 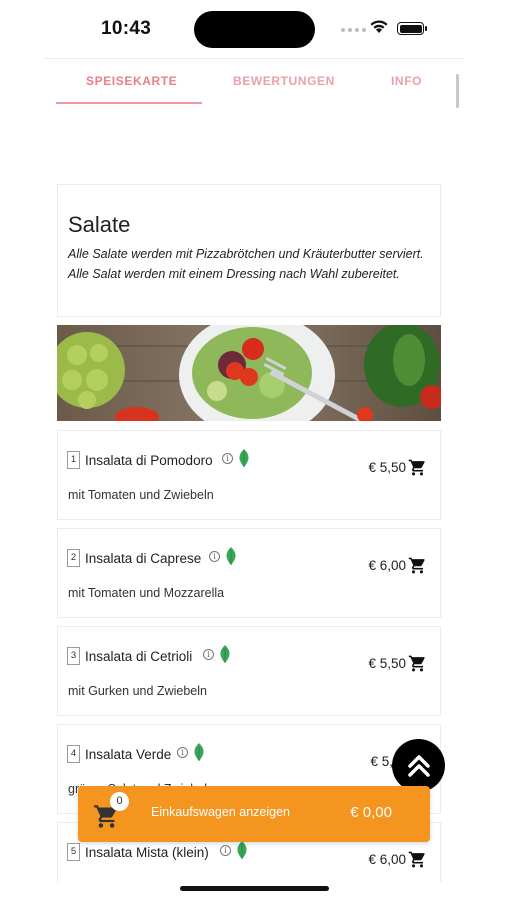 I want to click on tab-info: INFO, so click(x=406, y=81).